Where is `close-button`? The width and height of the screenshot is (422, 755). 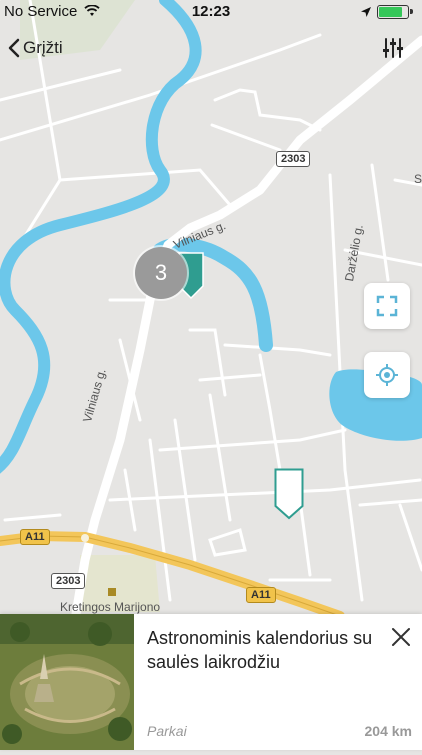 close-button is located at coordinates (401, 637).